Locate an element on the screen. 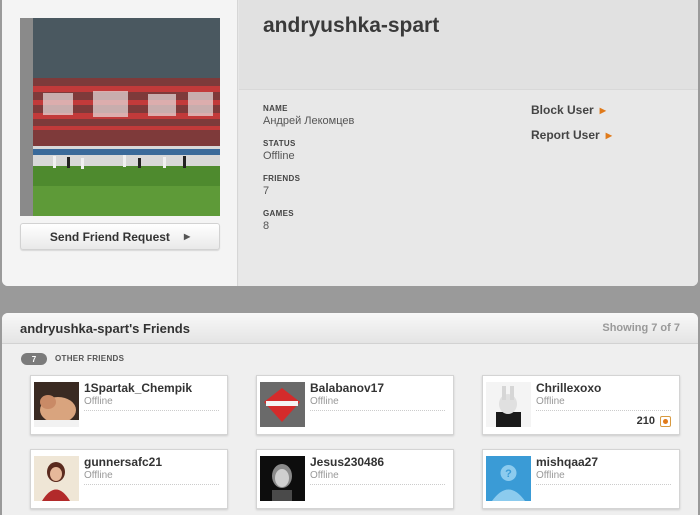 Image resolution: width=700 pixels, height=515 pixels. friends-count-field: FRIENDS 7 is located at coordinates (363, 185).